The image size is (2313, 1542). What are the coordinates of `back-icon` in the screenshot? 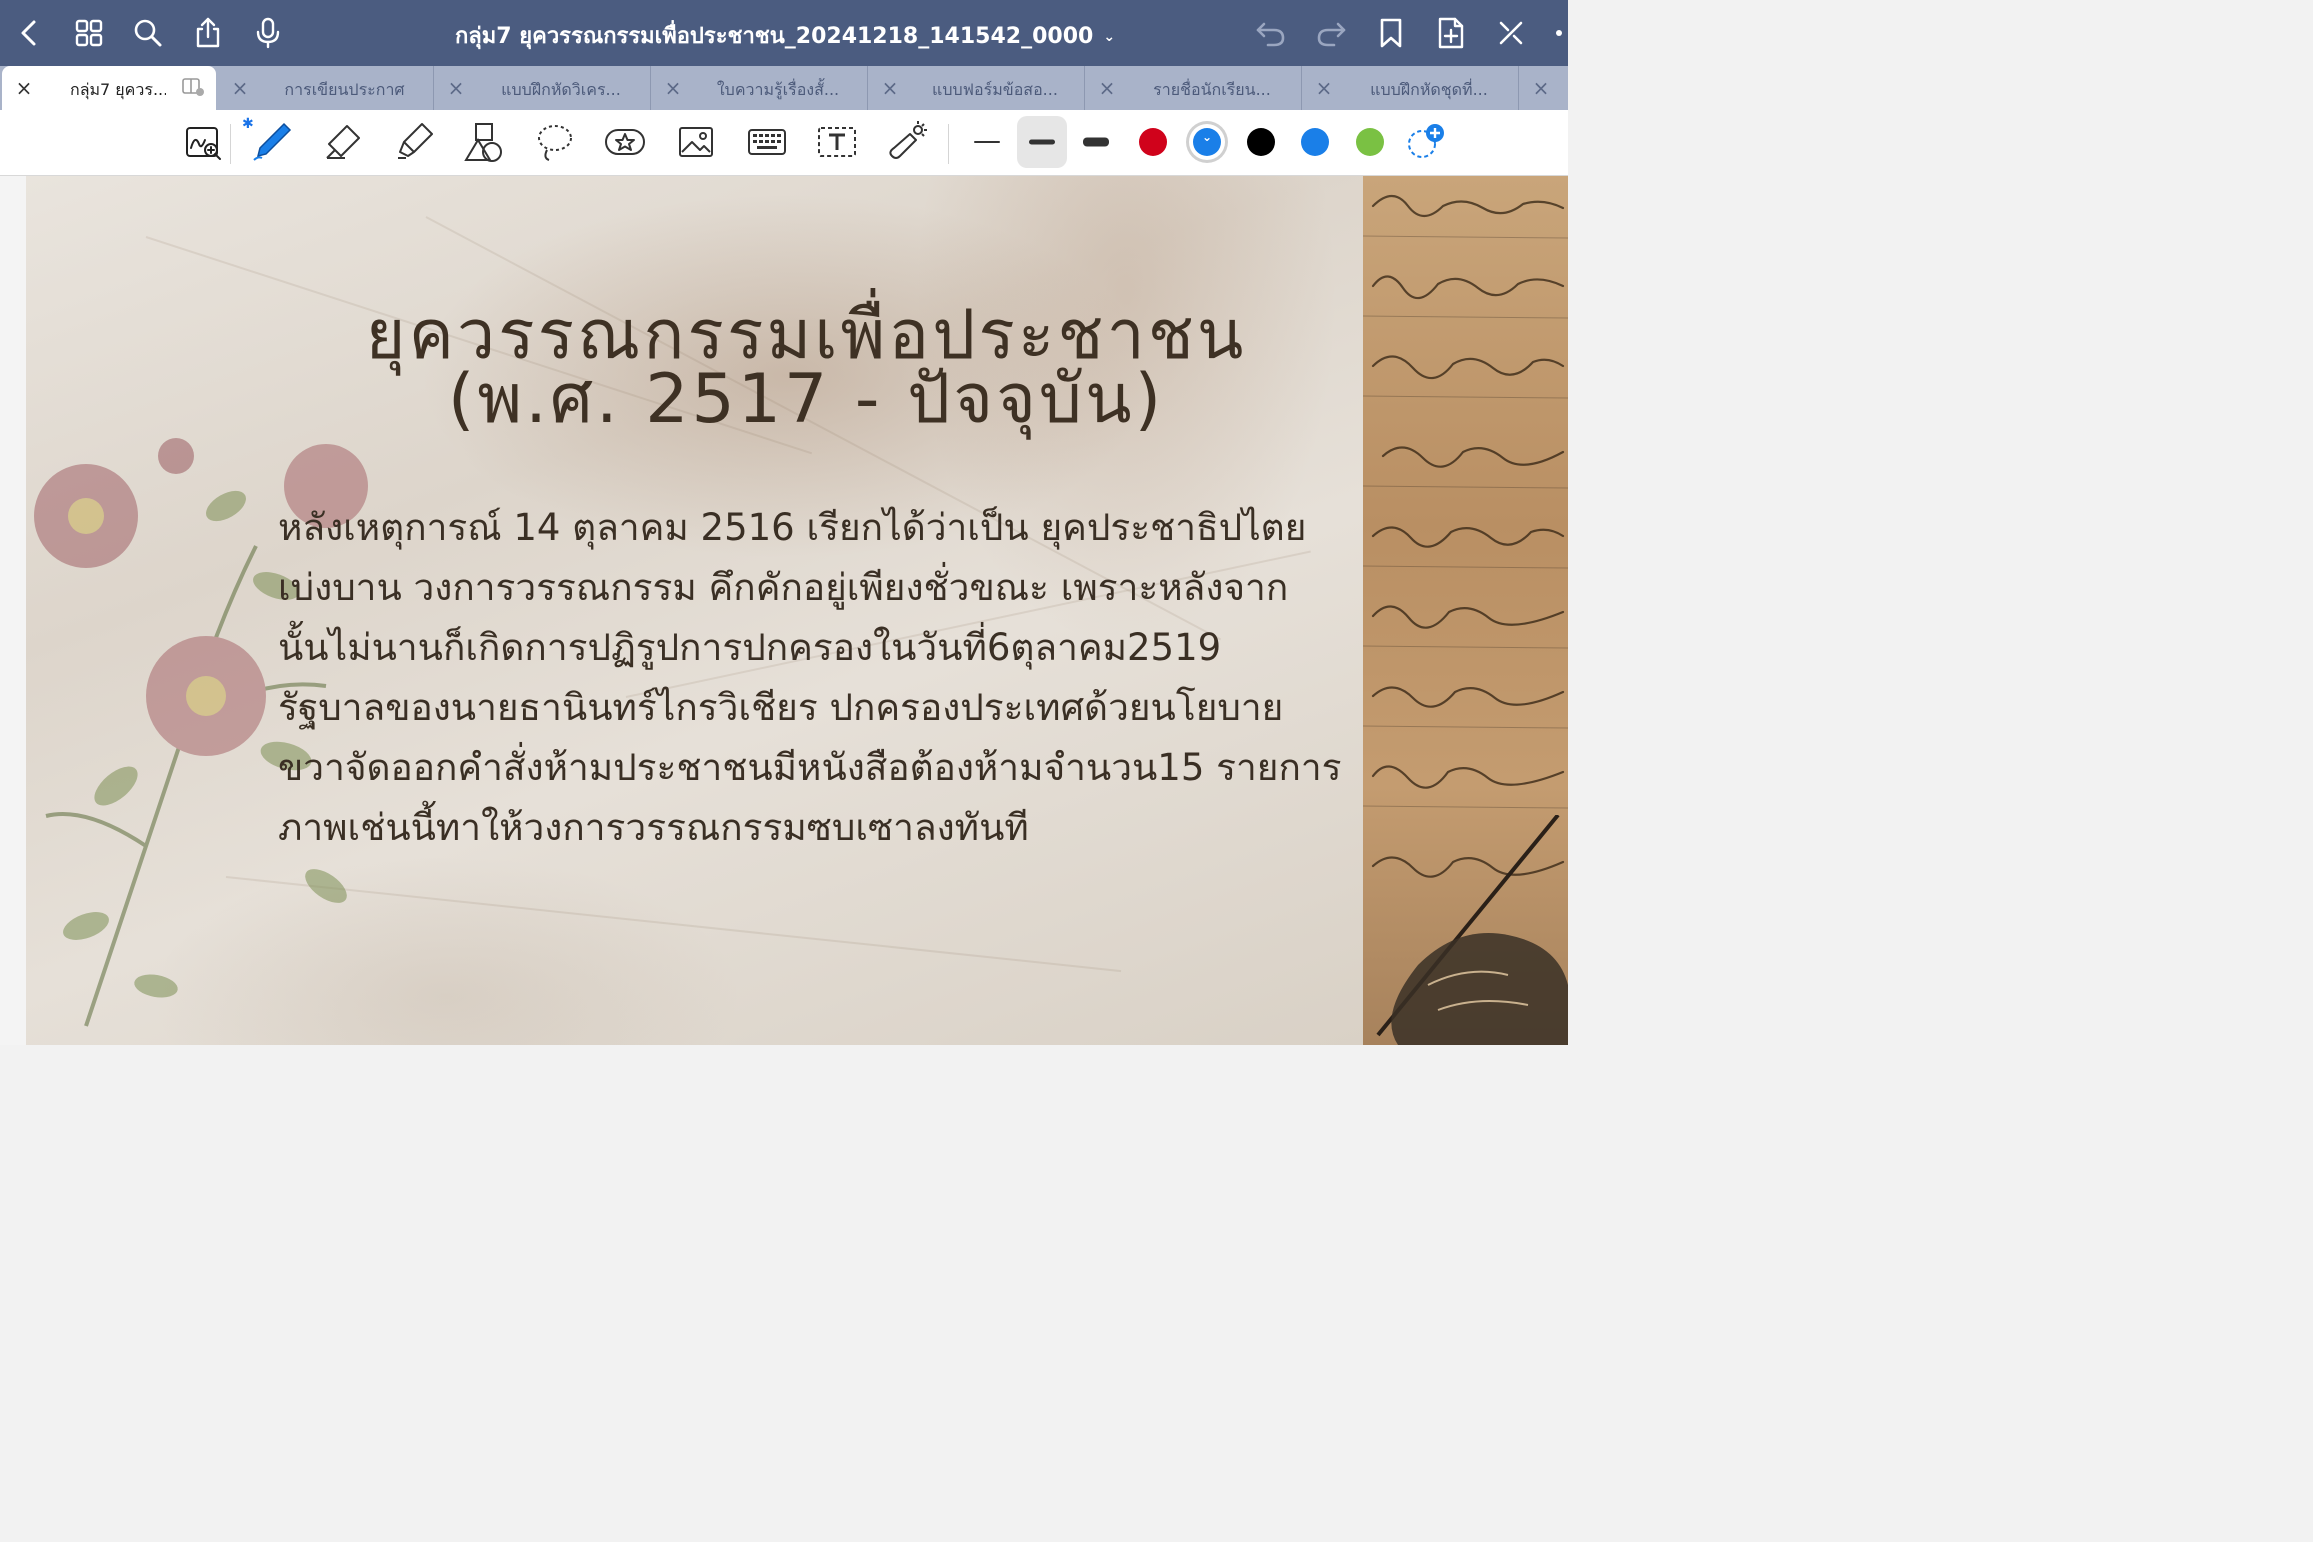 It's located at (29, 33).